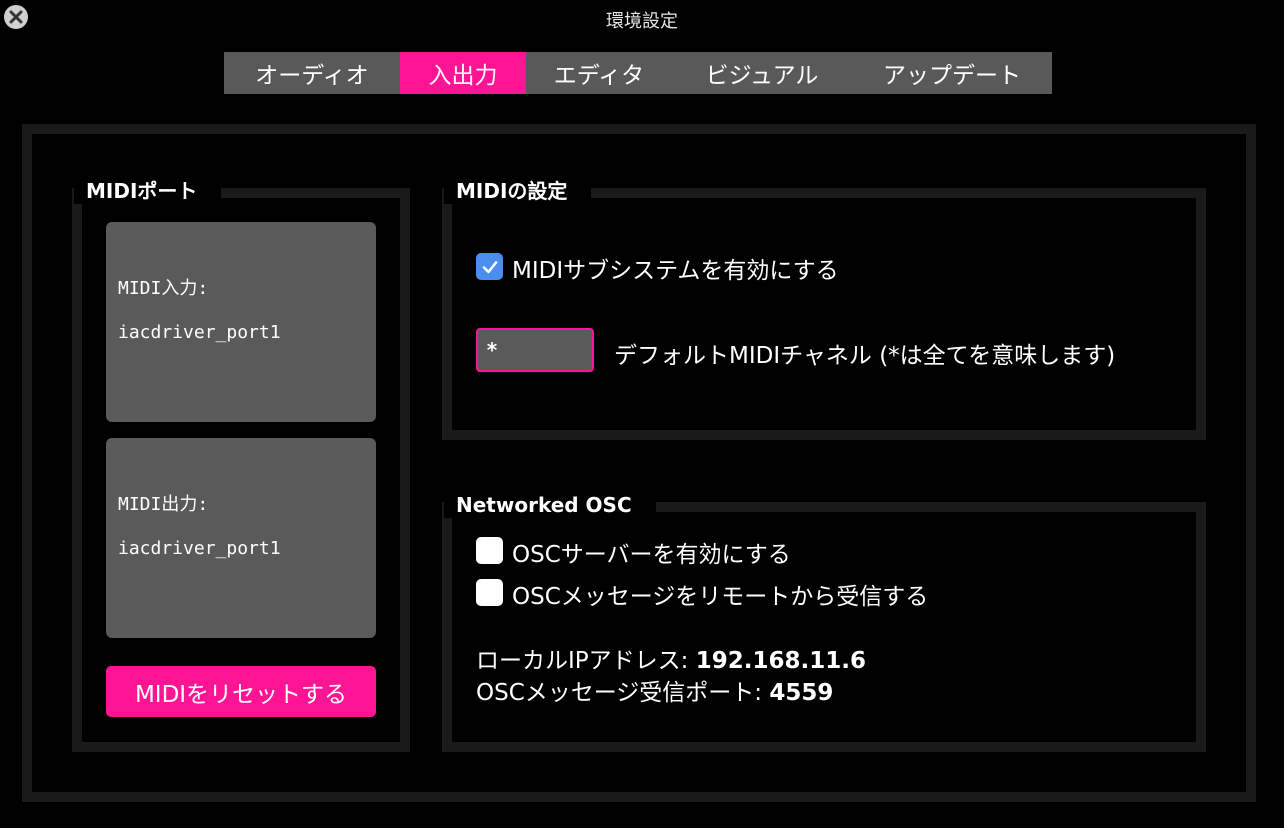 This screenshot has height=828, width=1284. I want to click on midi-input-value: iacdriver_port1, so click(199, 332).